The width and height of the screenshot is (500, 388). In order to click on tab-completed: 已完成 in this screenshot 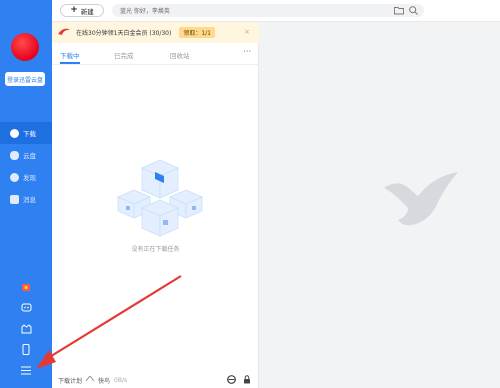, I will do `click(124, 55)`.